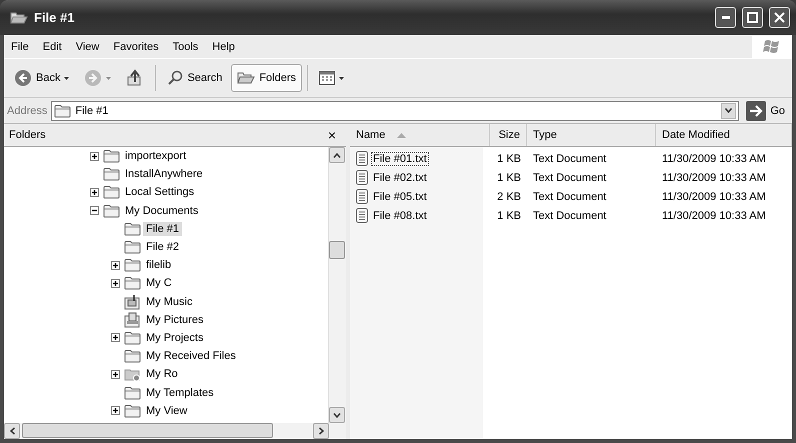  Describe the element at coordinates (27, 110) in the screenshot. I see `address-label: Address` at that location.